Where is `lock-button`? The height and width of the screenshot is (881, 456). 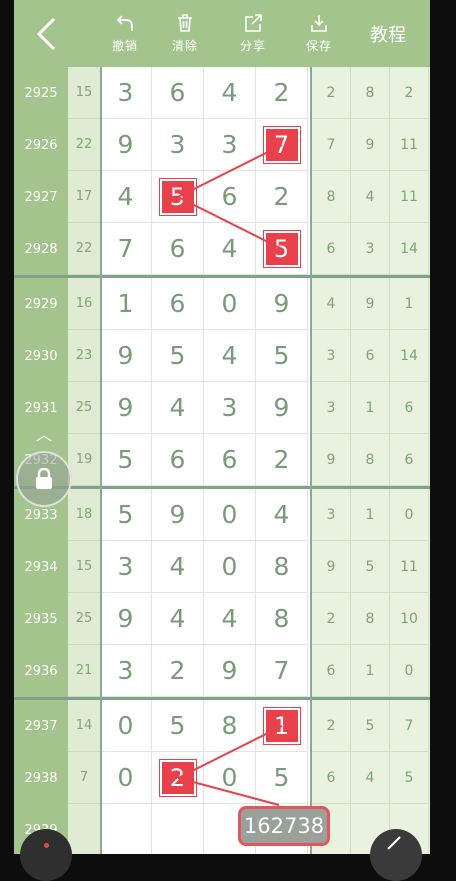
lock-button is located at coordinates (44, 479).